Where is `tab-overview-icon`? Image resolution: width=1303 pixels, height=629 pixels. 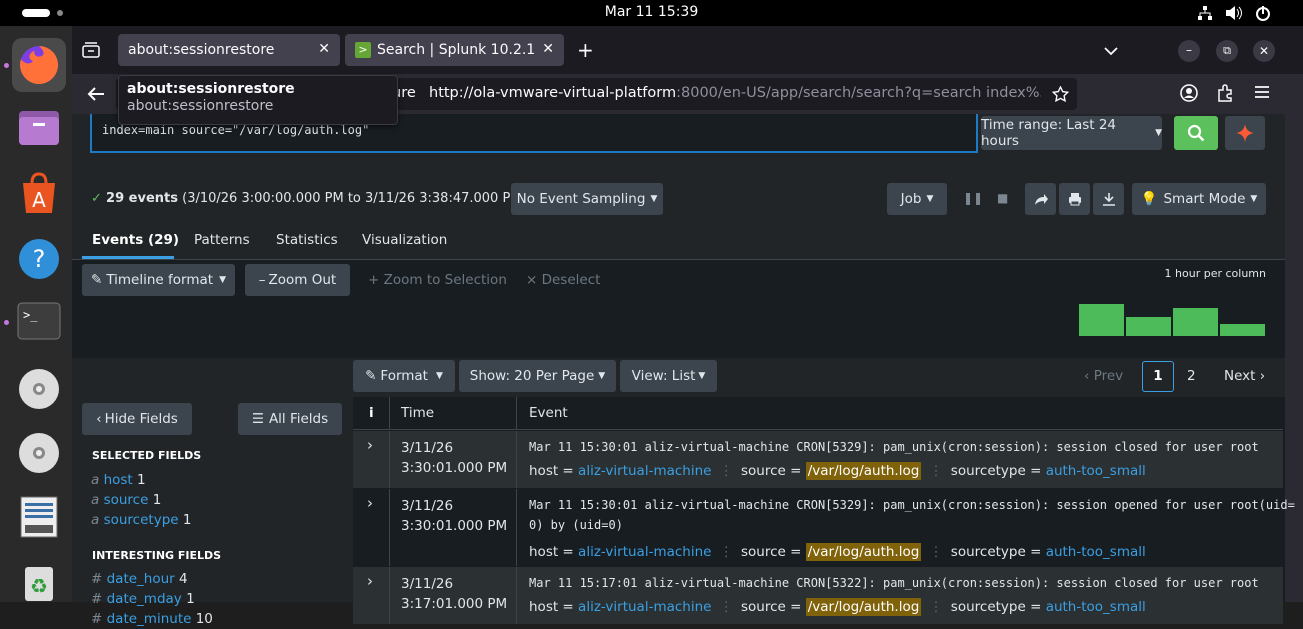
tab-overview-icon is located at coordinates (91, 50).